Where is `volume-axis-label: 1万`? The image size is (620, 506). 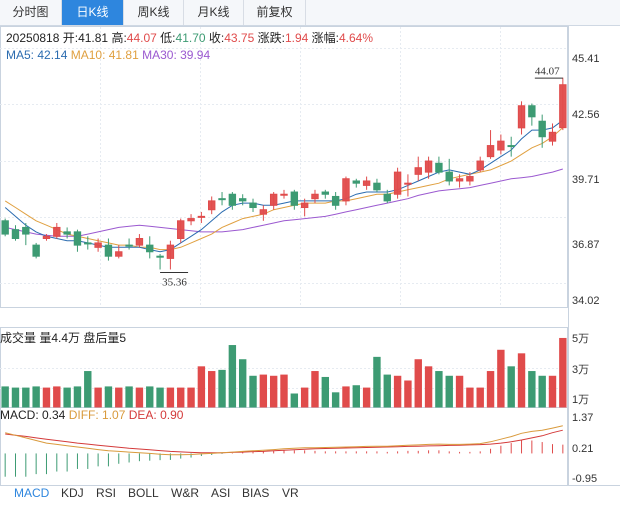
volume-axis-label: 1万 is located at coordinates (580, 400).